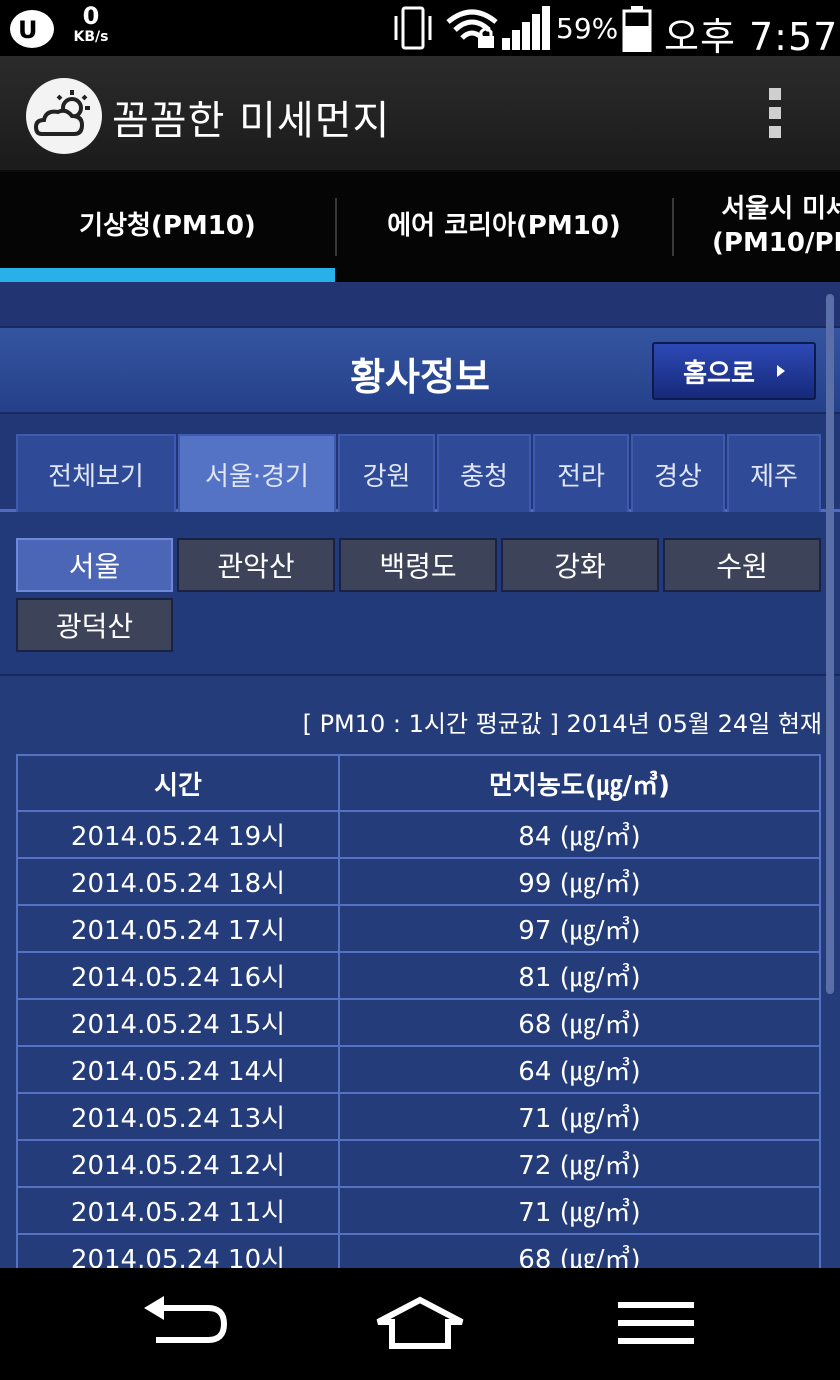 The image size is (840, 1380). Describe the element at coordinates (91, 37) in the screenshot. I see `network-speed-unit: KB/s` at that location.